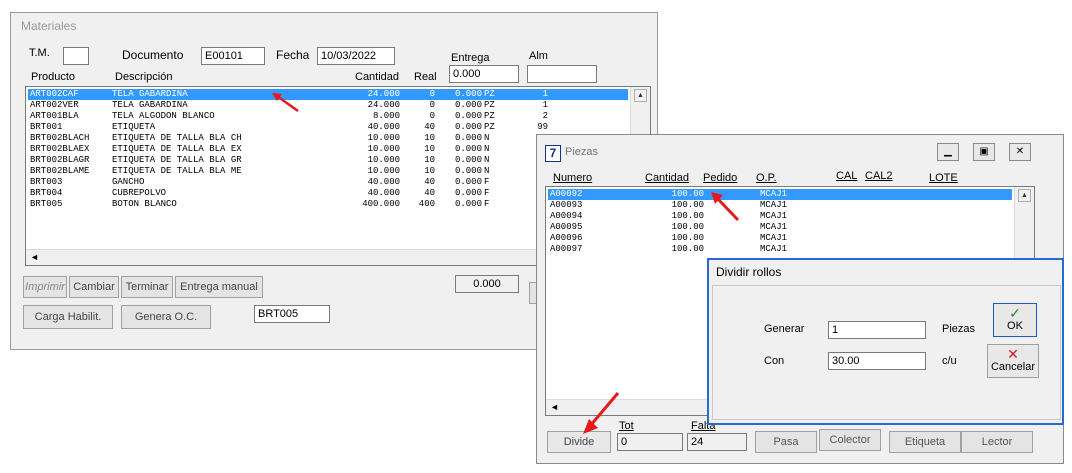  What do you see at coordinates (786, 442) in the screenshot?
I see `pasa-button: Pasa` at bounding box center [786, 442].